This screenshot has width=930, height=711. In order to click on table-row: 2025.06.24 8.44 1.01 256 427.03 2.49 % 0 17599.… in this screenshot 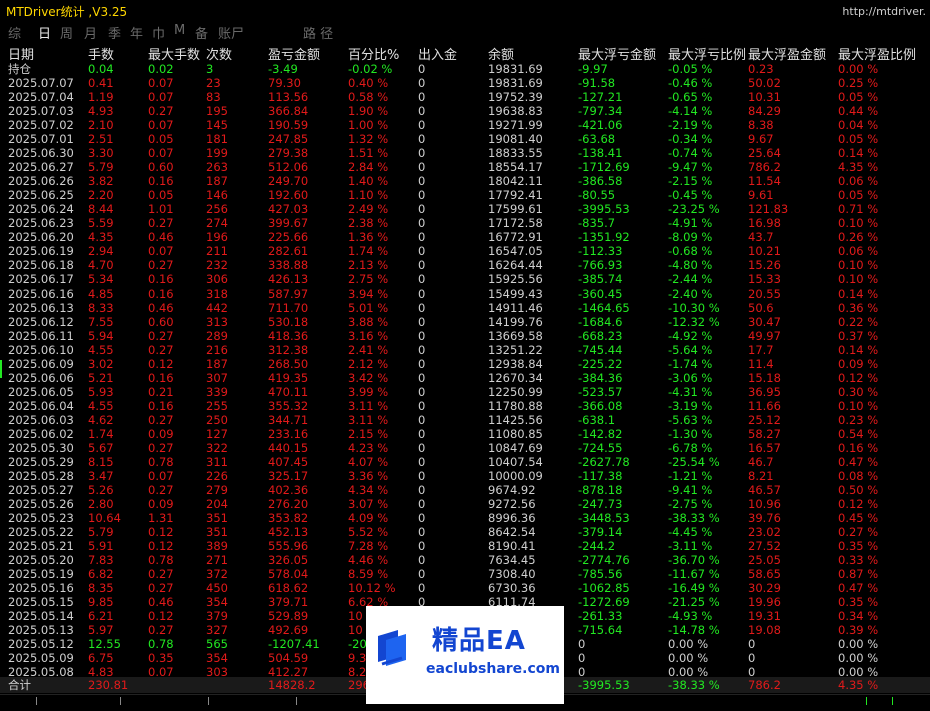, I will do `click(465, 209)`.